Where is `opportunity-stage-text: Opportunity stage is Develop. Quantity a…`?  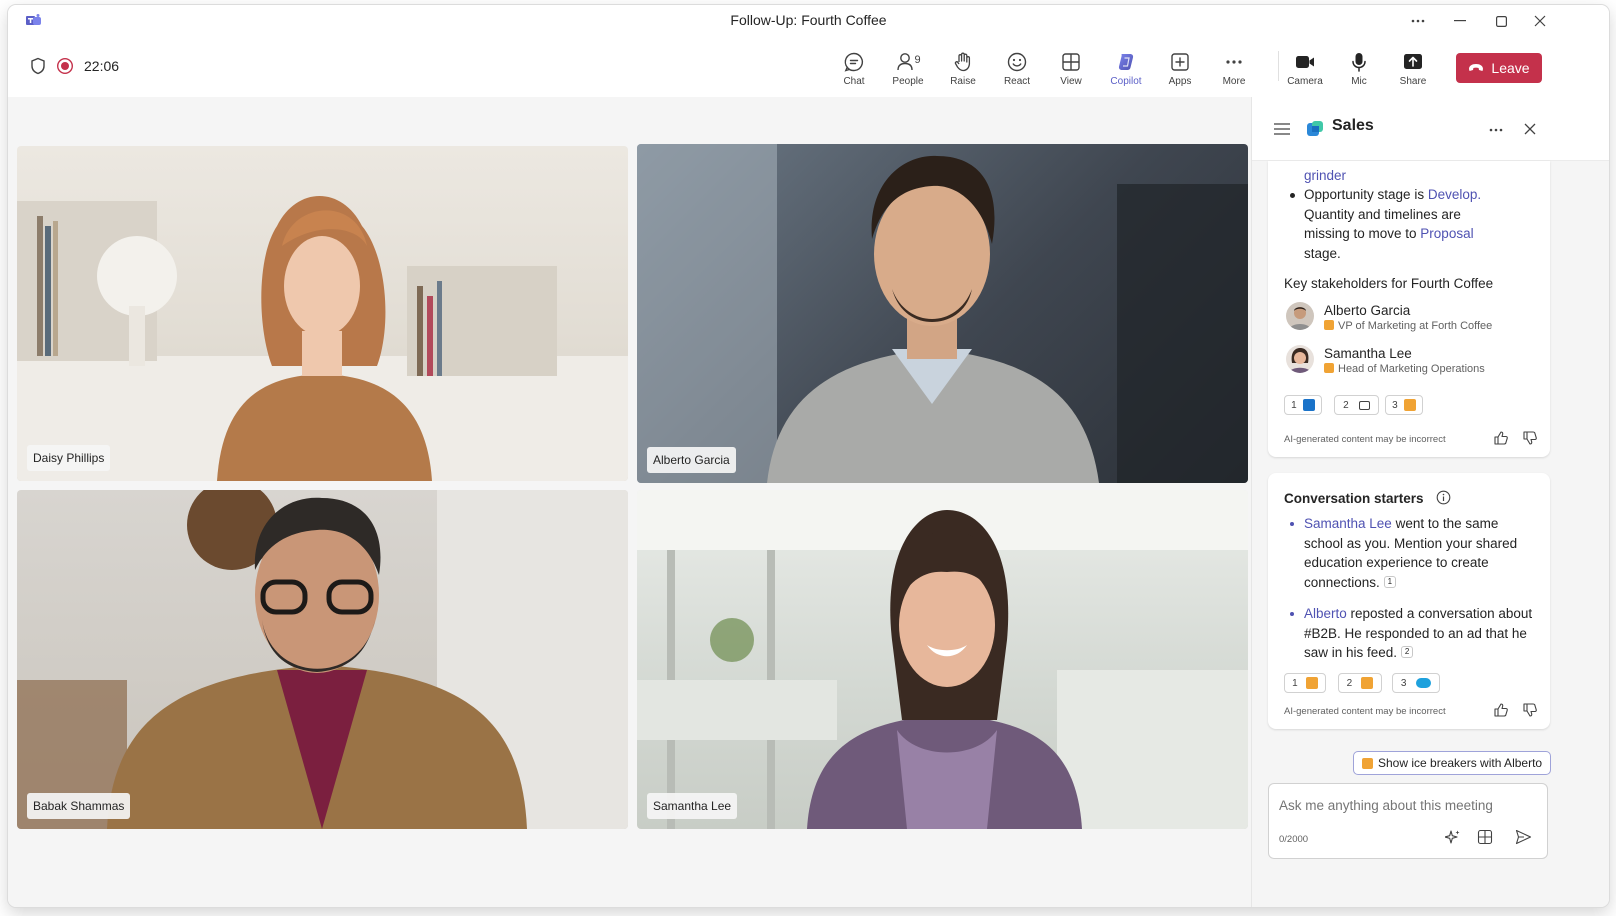 opportunity-stage-text: Opportunity stage is Develop. Quantity a… is located at coordinates (1393, 224).